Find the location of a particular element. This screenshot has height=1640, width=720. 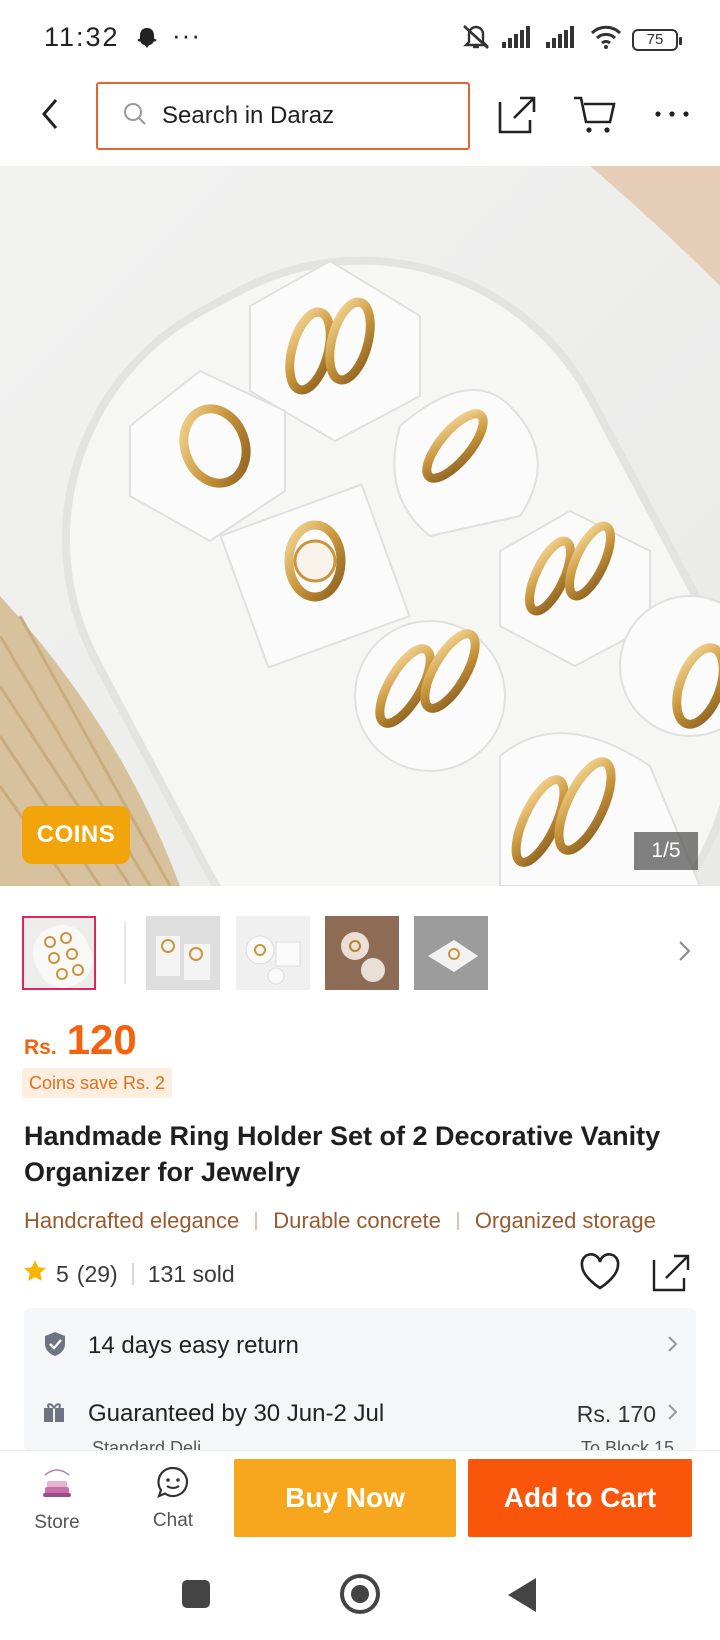

chat-icon is located at coordinates (173, 1484).